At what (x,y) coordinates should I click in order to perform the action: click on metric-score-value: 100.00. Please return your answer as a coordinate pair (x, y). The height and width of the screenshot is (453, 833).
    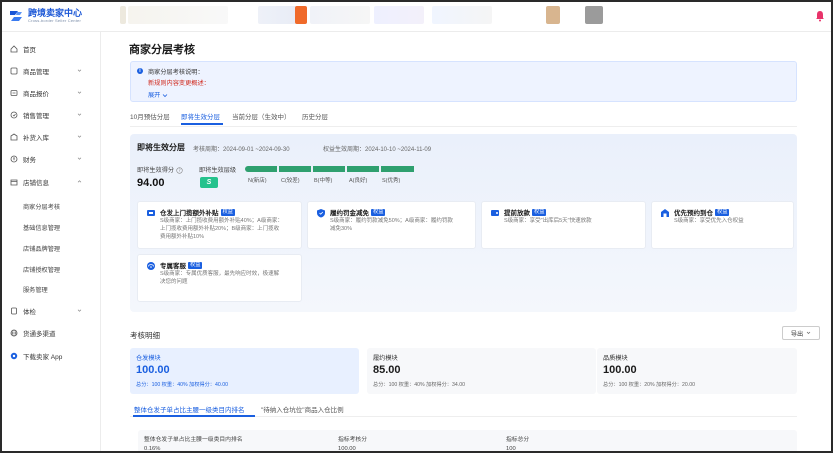
    Looking at the image, I should click on (347, 449).